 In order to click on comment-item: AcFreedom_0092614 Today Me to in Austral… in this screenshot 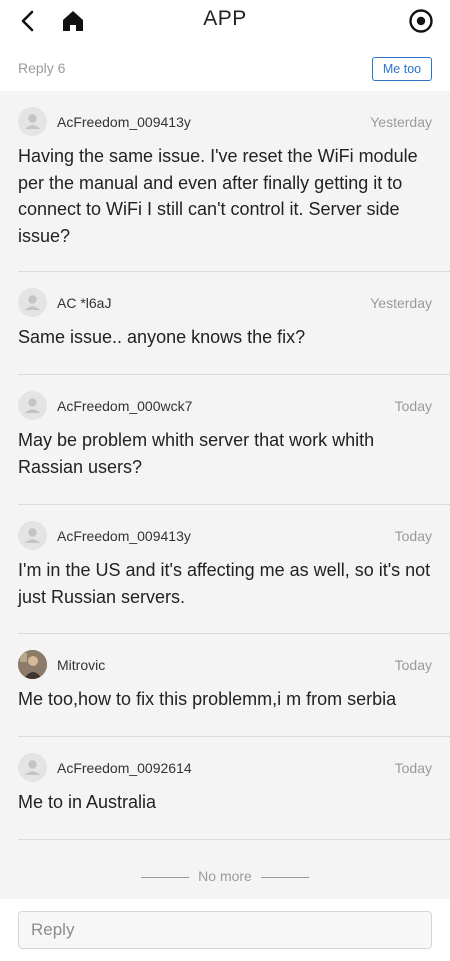, I will do `click(225, 776)`.